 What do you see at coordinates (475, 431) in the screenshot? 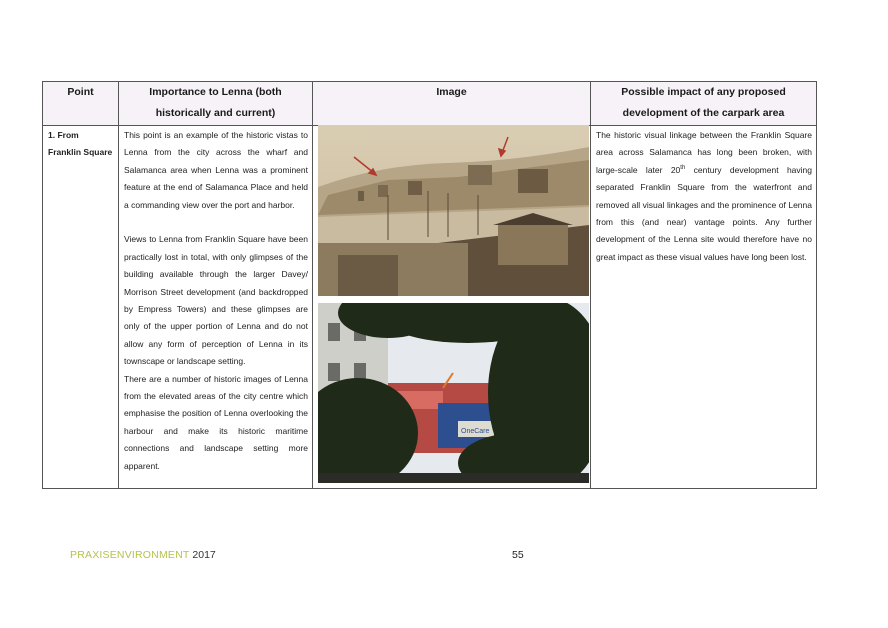
I see `sign-text: OneCare` at bounding box center [475, 431].